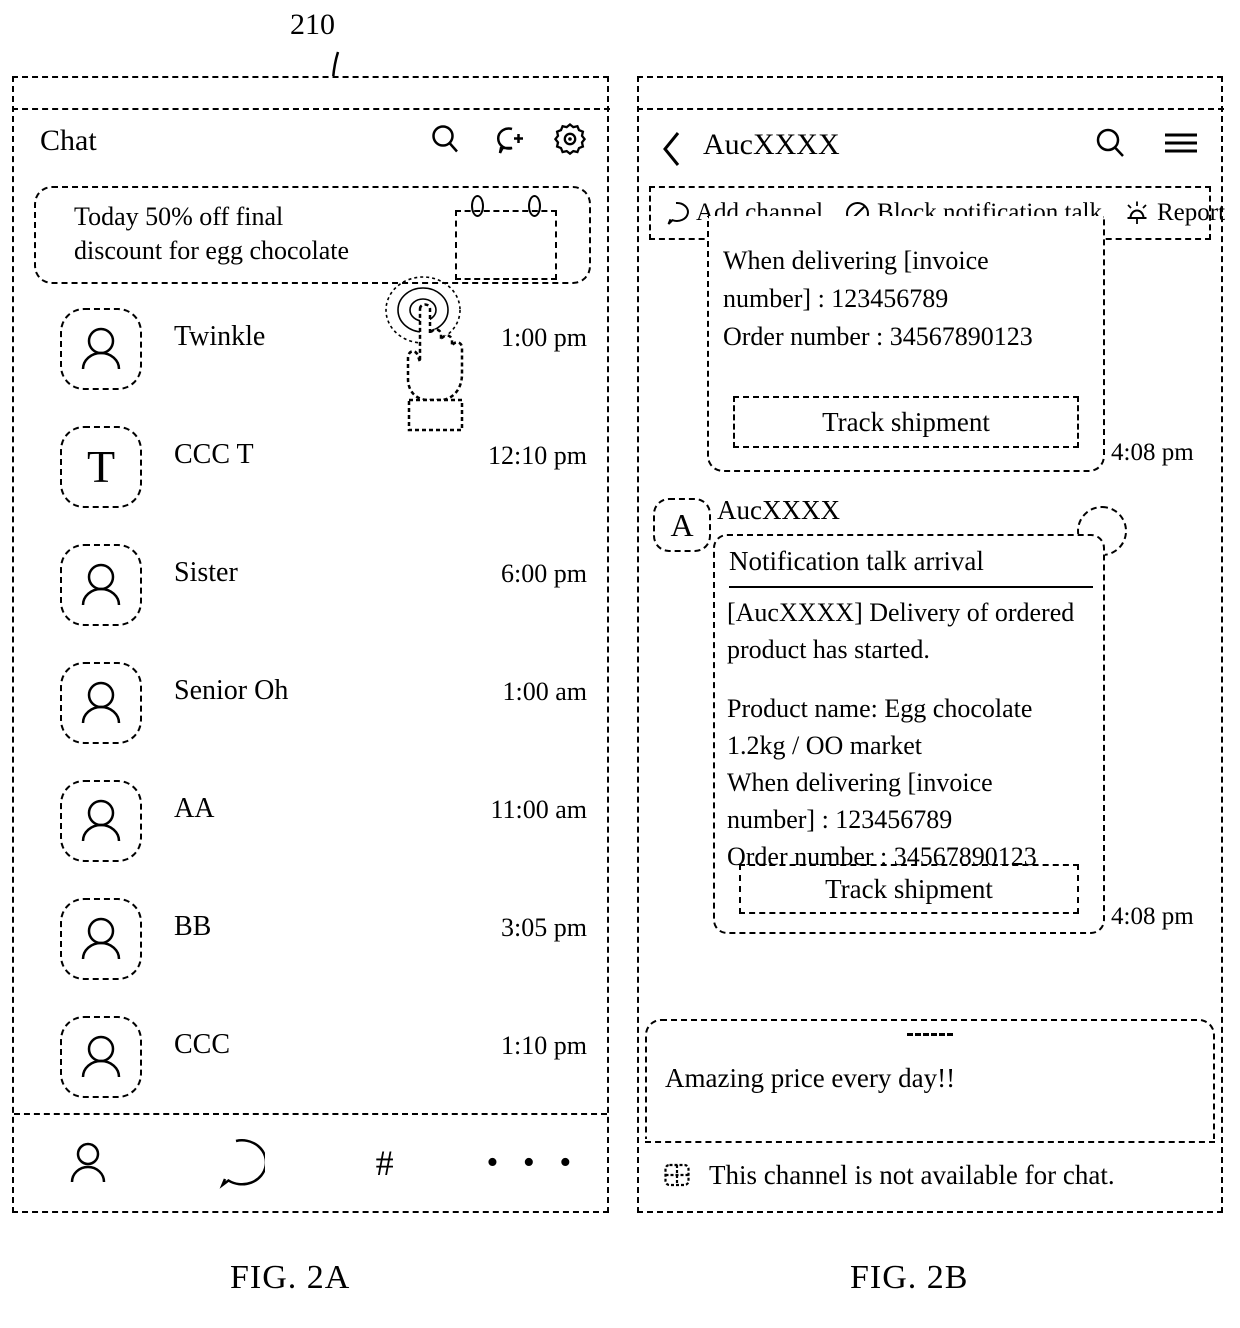 The width and height of the screenshot is (1240, 1328). I want to click on figure-caption-2a: FIG. 2A, so click(290, 1277).